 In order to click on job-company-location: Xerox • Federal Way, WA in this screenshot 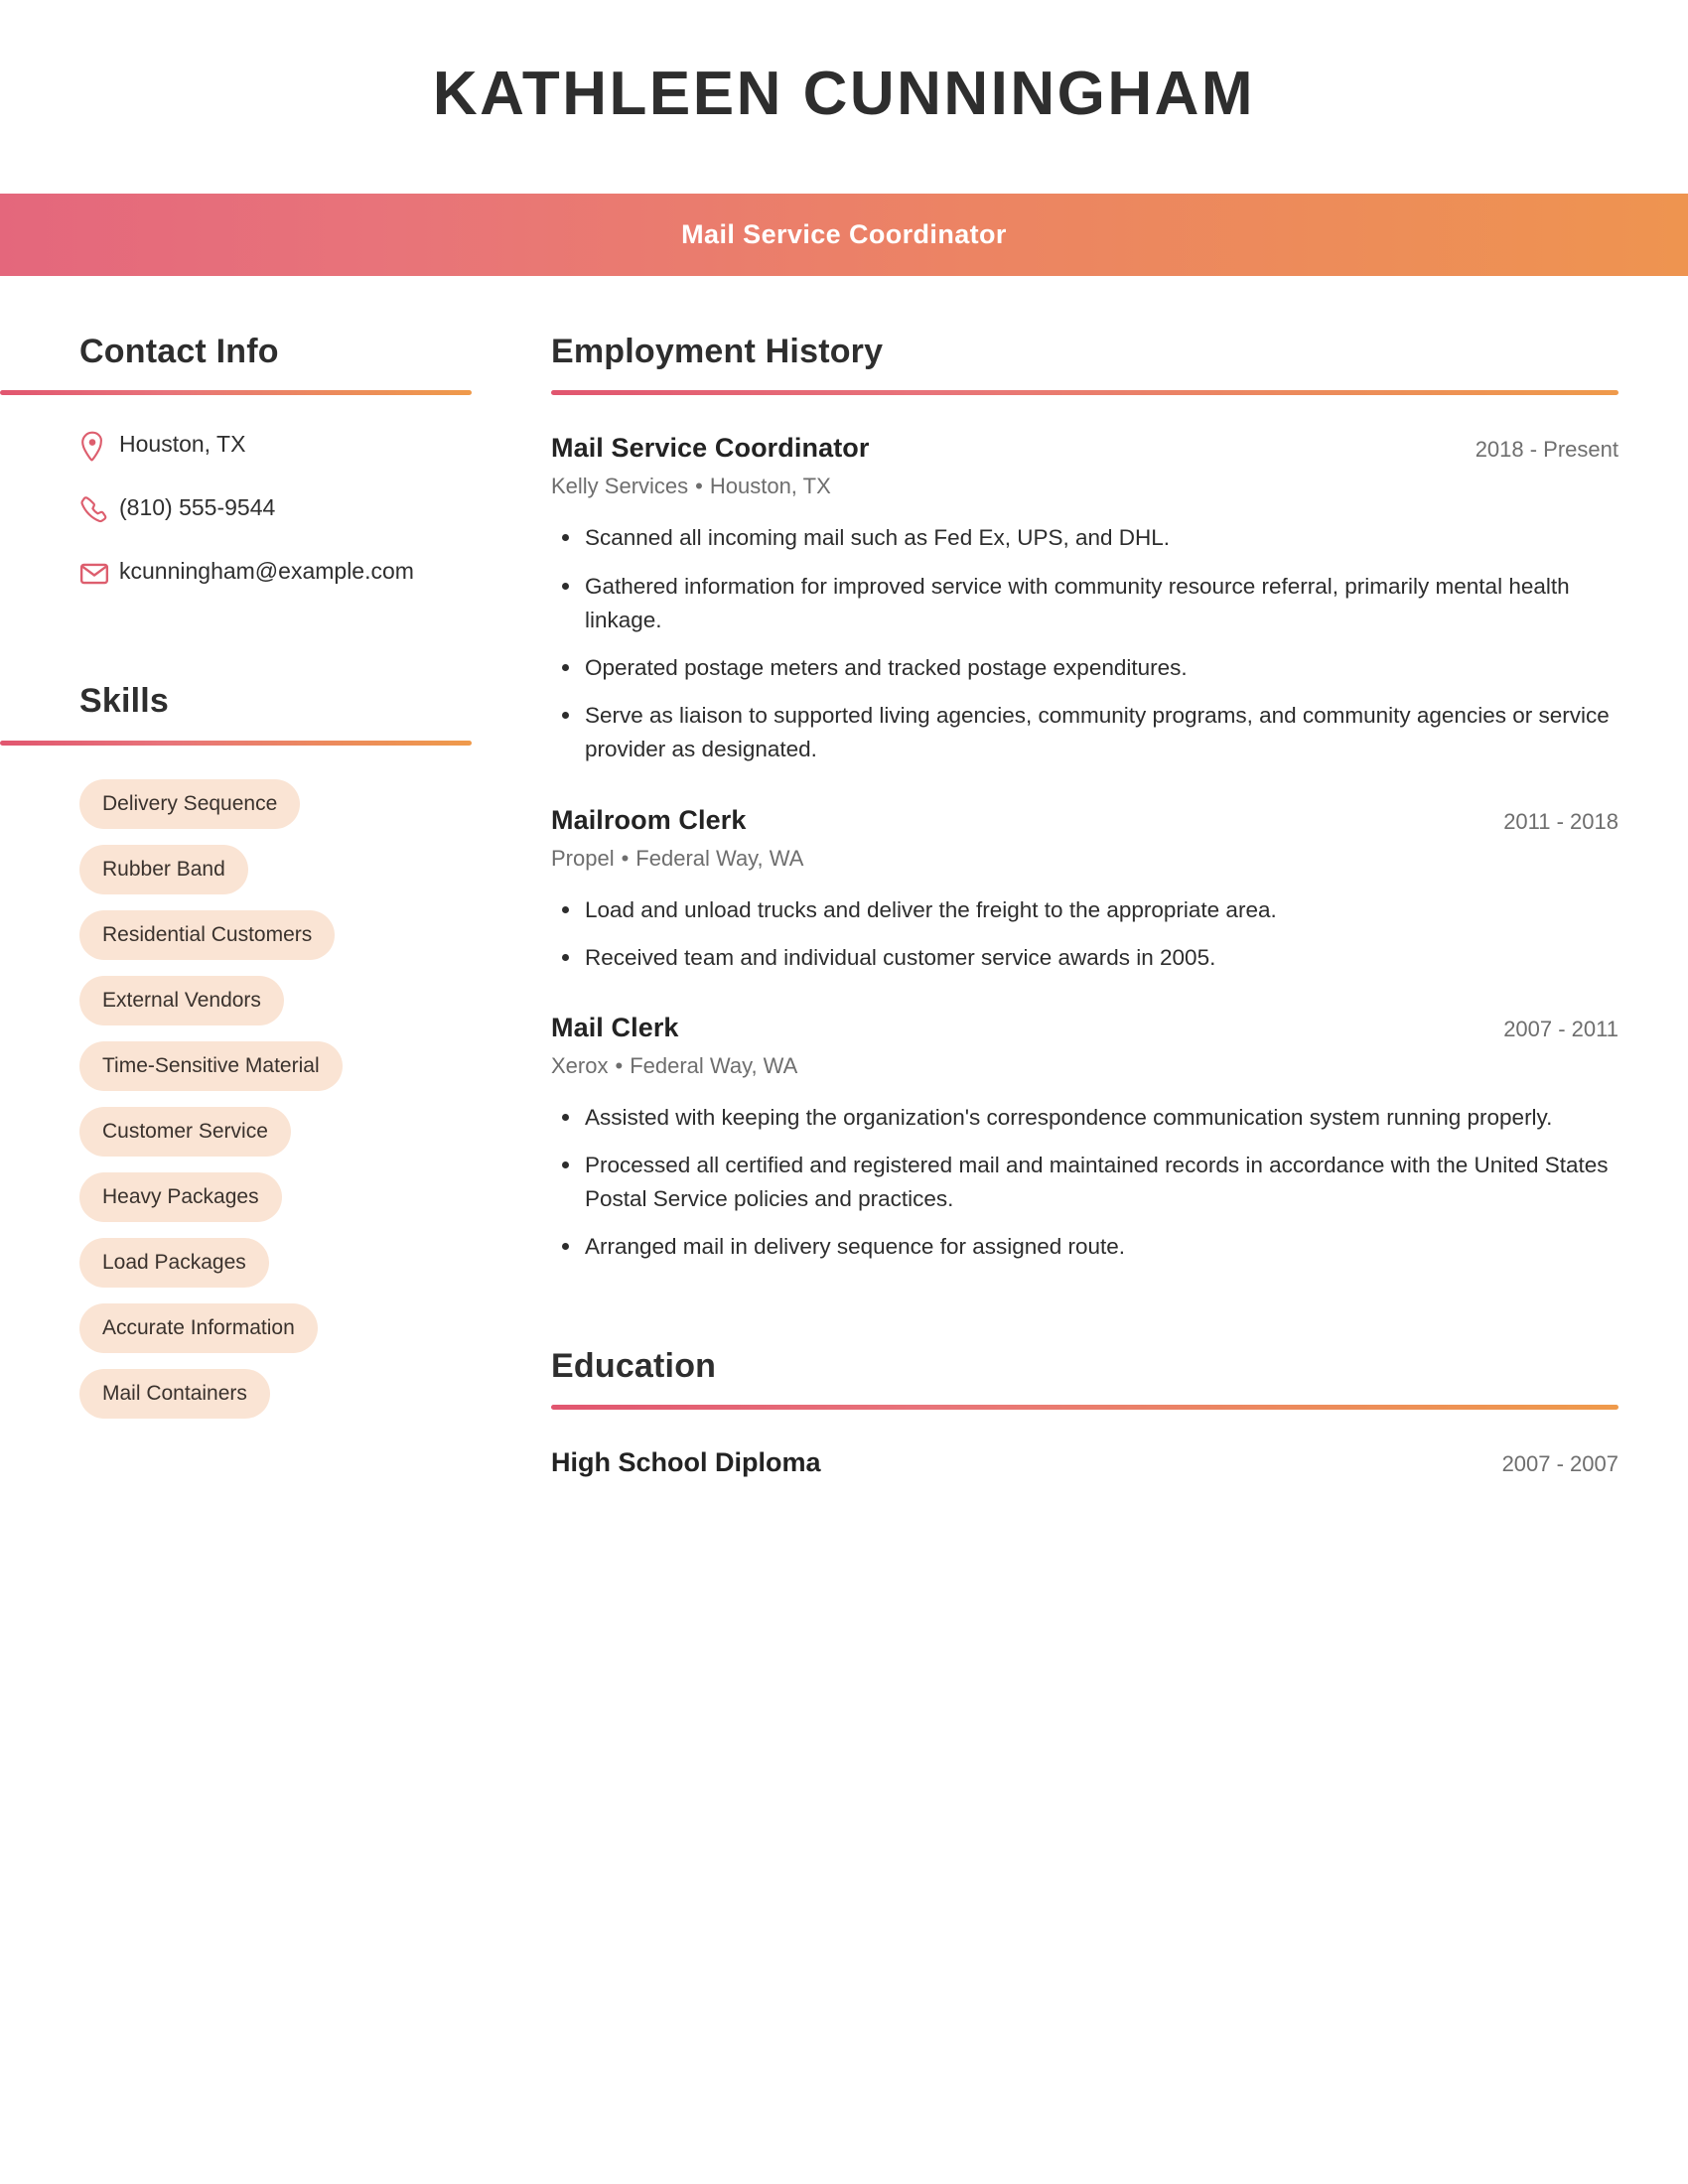, I will do `click(1084, 1066)`.